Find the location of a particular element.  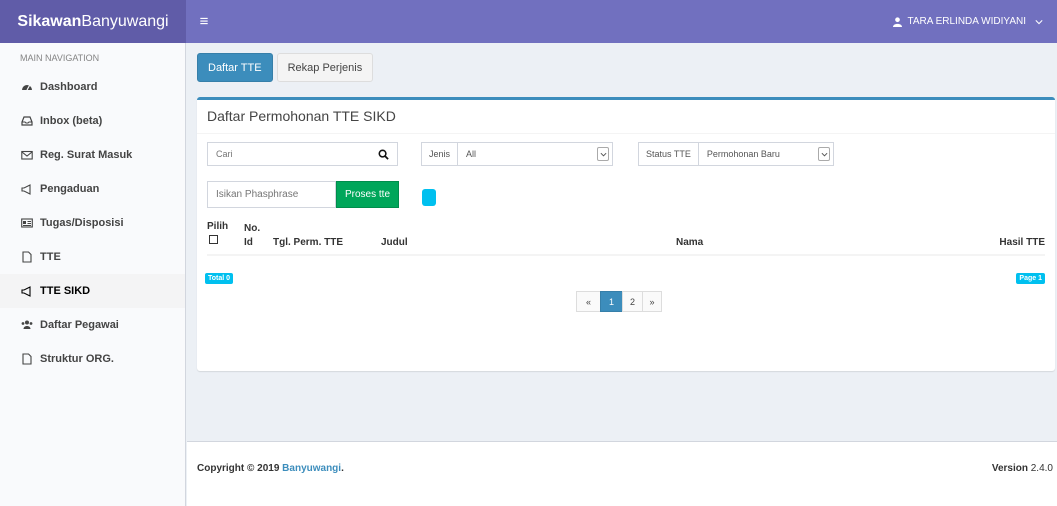

nav-header: MAIN NAVIGATION is located at coordinates (60, 58).